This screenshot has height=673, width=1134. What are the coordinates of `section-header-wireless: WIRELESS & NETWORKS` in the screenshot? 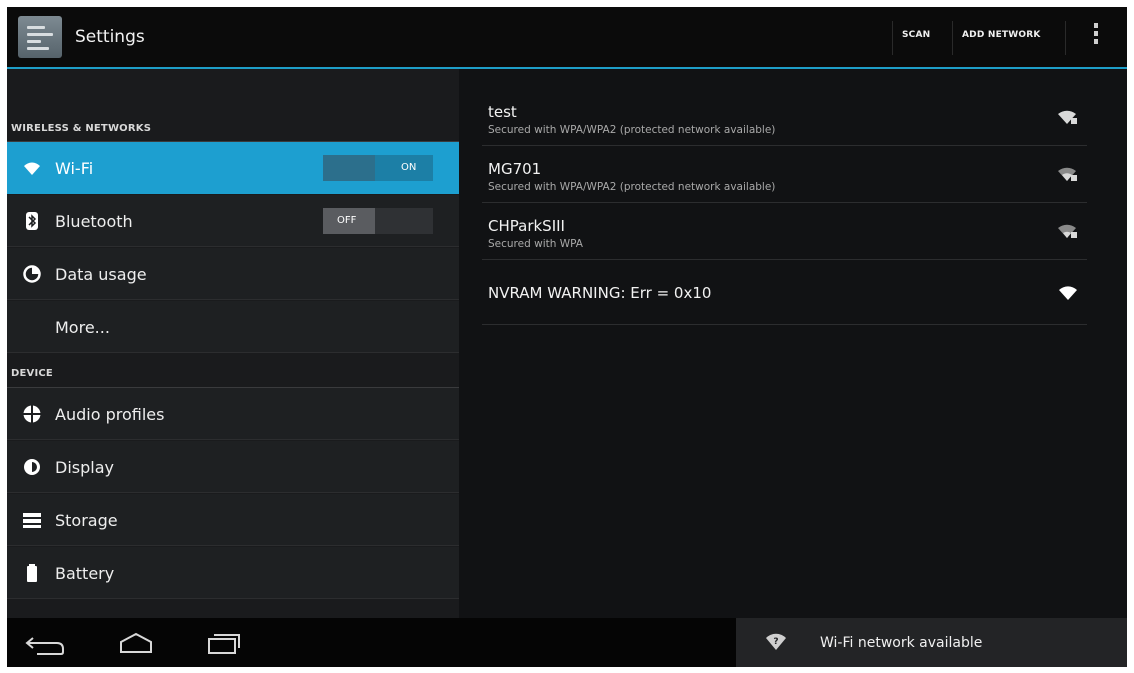 It's located at (81, 128).